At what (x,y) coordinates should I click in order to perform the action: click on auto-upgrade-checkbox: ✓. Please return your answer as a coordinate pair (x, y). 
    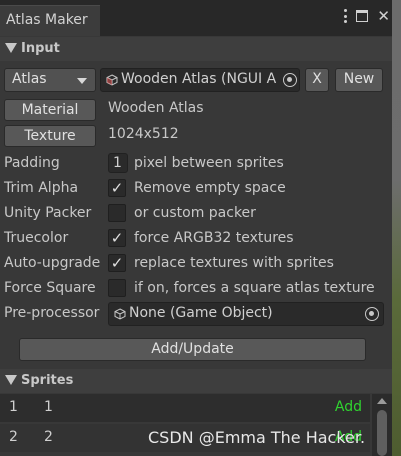
    Looking at the image, I should click on (117, 263).